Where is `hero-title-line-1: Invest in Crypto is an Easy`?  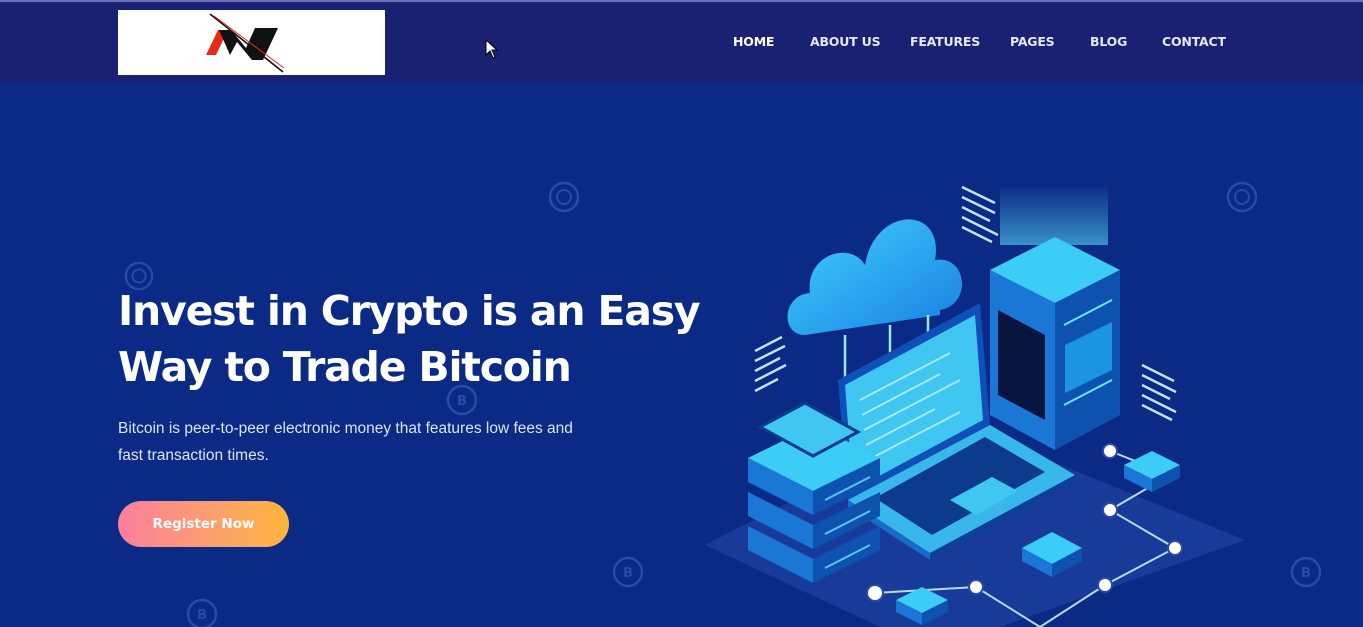 hero-title-line-1: Invest in Crypto is an Easy is located at coordinates (409, 311).